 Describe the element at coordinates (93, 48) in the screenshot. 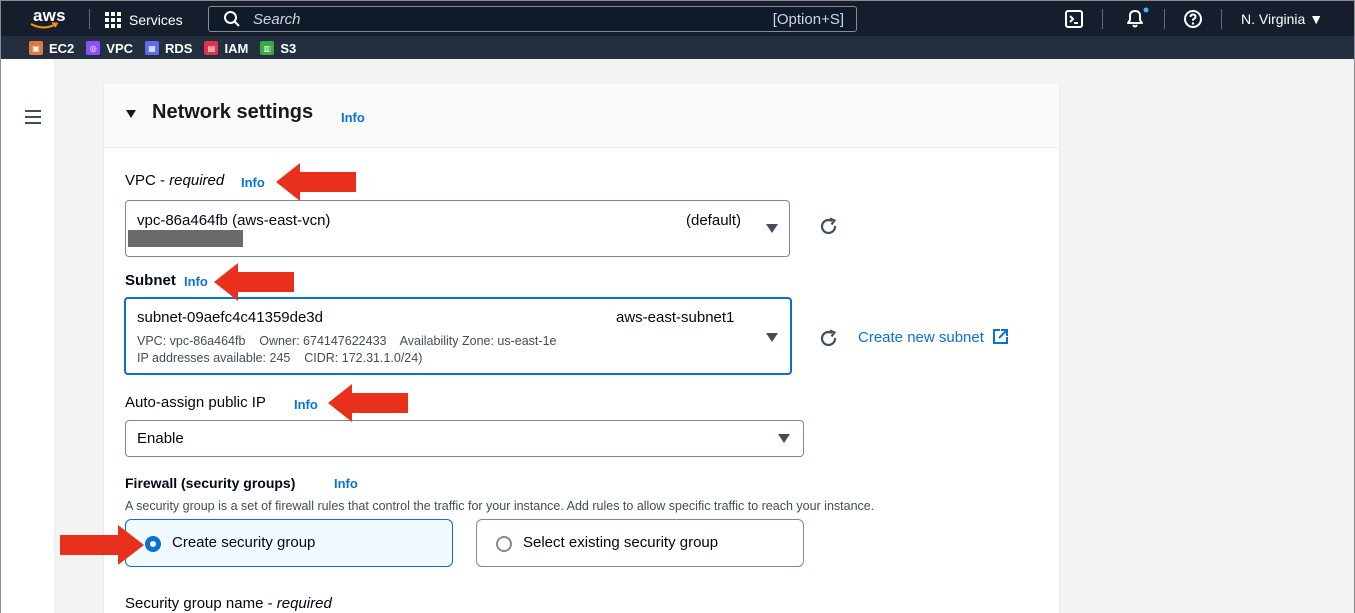

I see `vpc-icon: ◎` at that location.